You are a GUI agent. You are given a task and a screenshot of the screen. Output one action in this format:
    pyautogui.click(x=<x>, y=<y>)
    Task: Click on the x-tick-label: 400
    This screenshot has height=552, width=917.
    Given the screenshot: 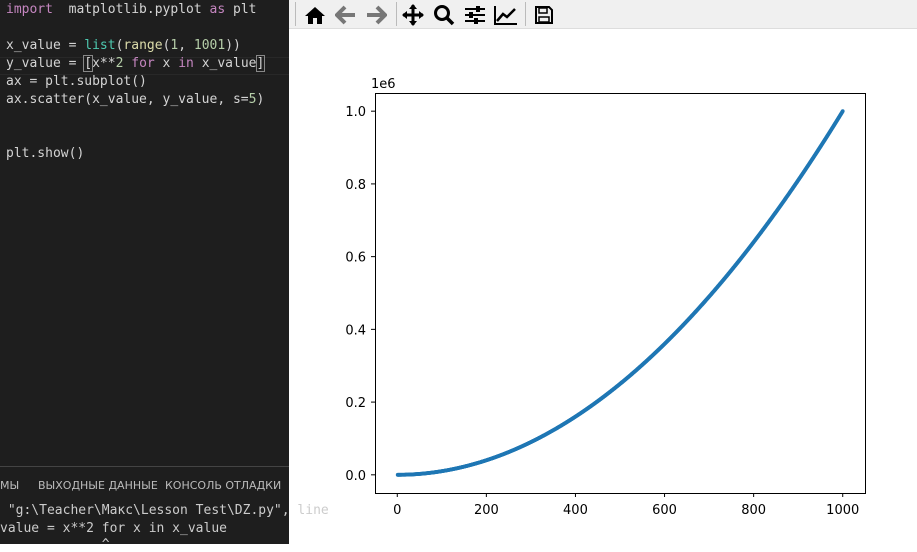 What is the action you would take?
    pyautogui.click(x=575, y=510)
    